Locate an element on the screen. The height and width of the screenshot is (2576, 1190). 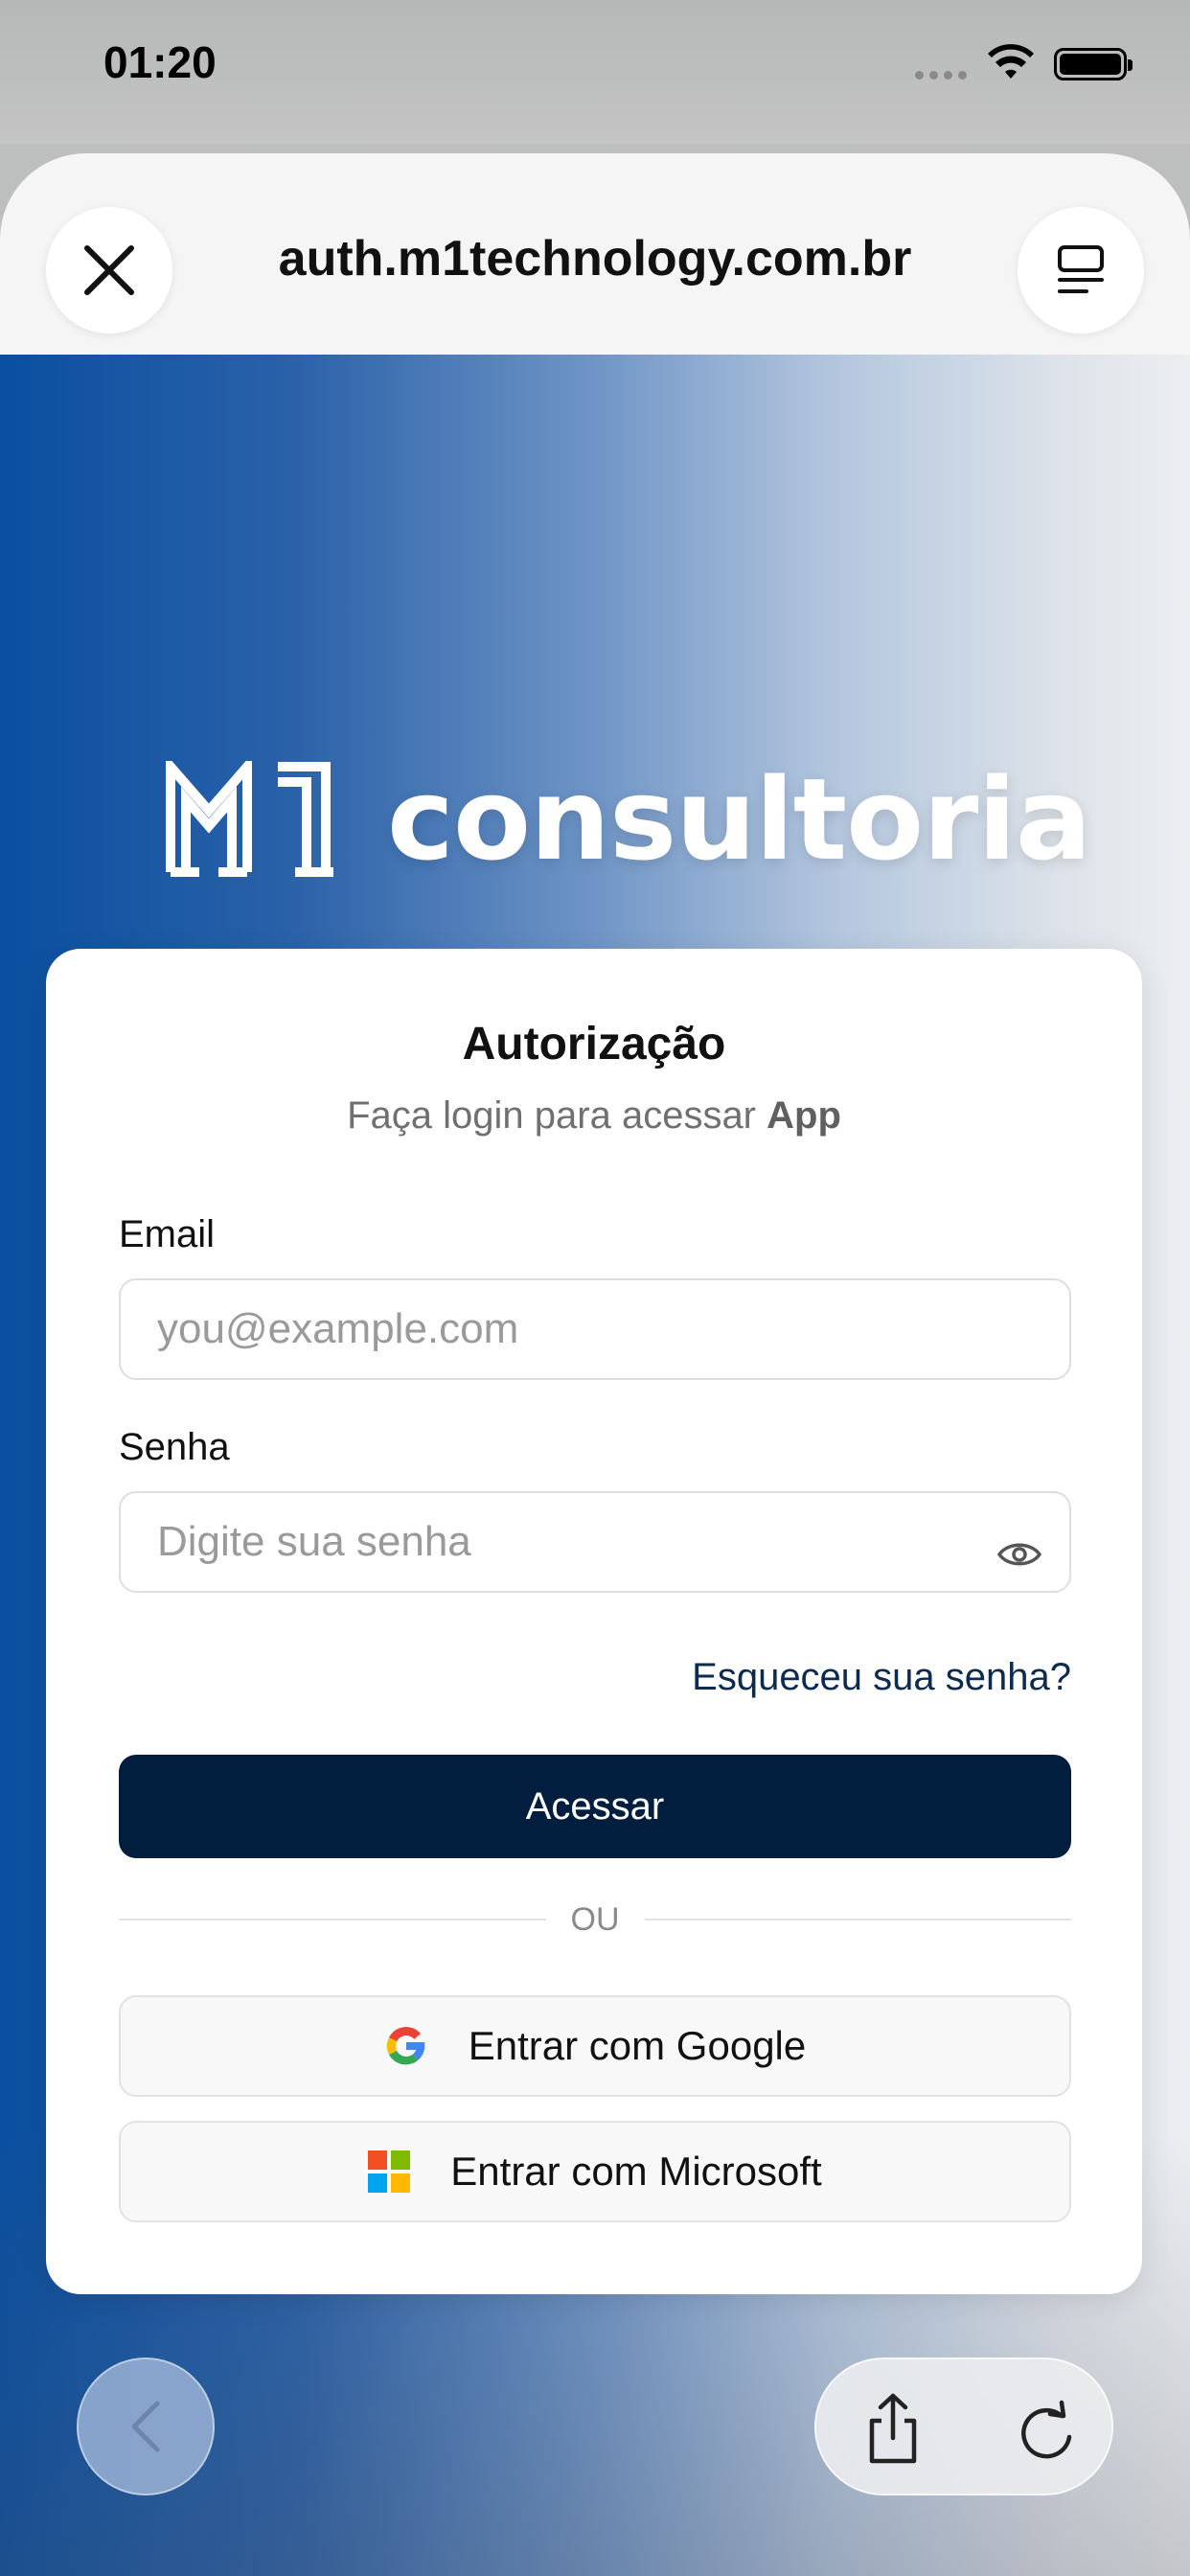
share-icon is located at coordinates (893, 2428).